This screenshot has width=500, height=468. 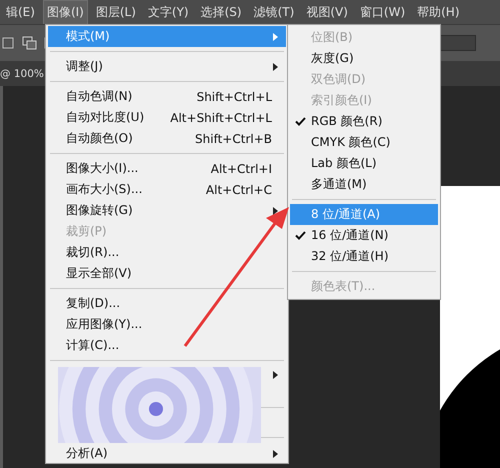 What do you see at coordinates (167, 96) in the screenshot?
I see `menu-item: 自动色调(N) Shift+Ctrl+L` at bounding box center [167, 96].